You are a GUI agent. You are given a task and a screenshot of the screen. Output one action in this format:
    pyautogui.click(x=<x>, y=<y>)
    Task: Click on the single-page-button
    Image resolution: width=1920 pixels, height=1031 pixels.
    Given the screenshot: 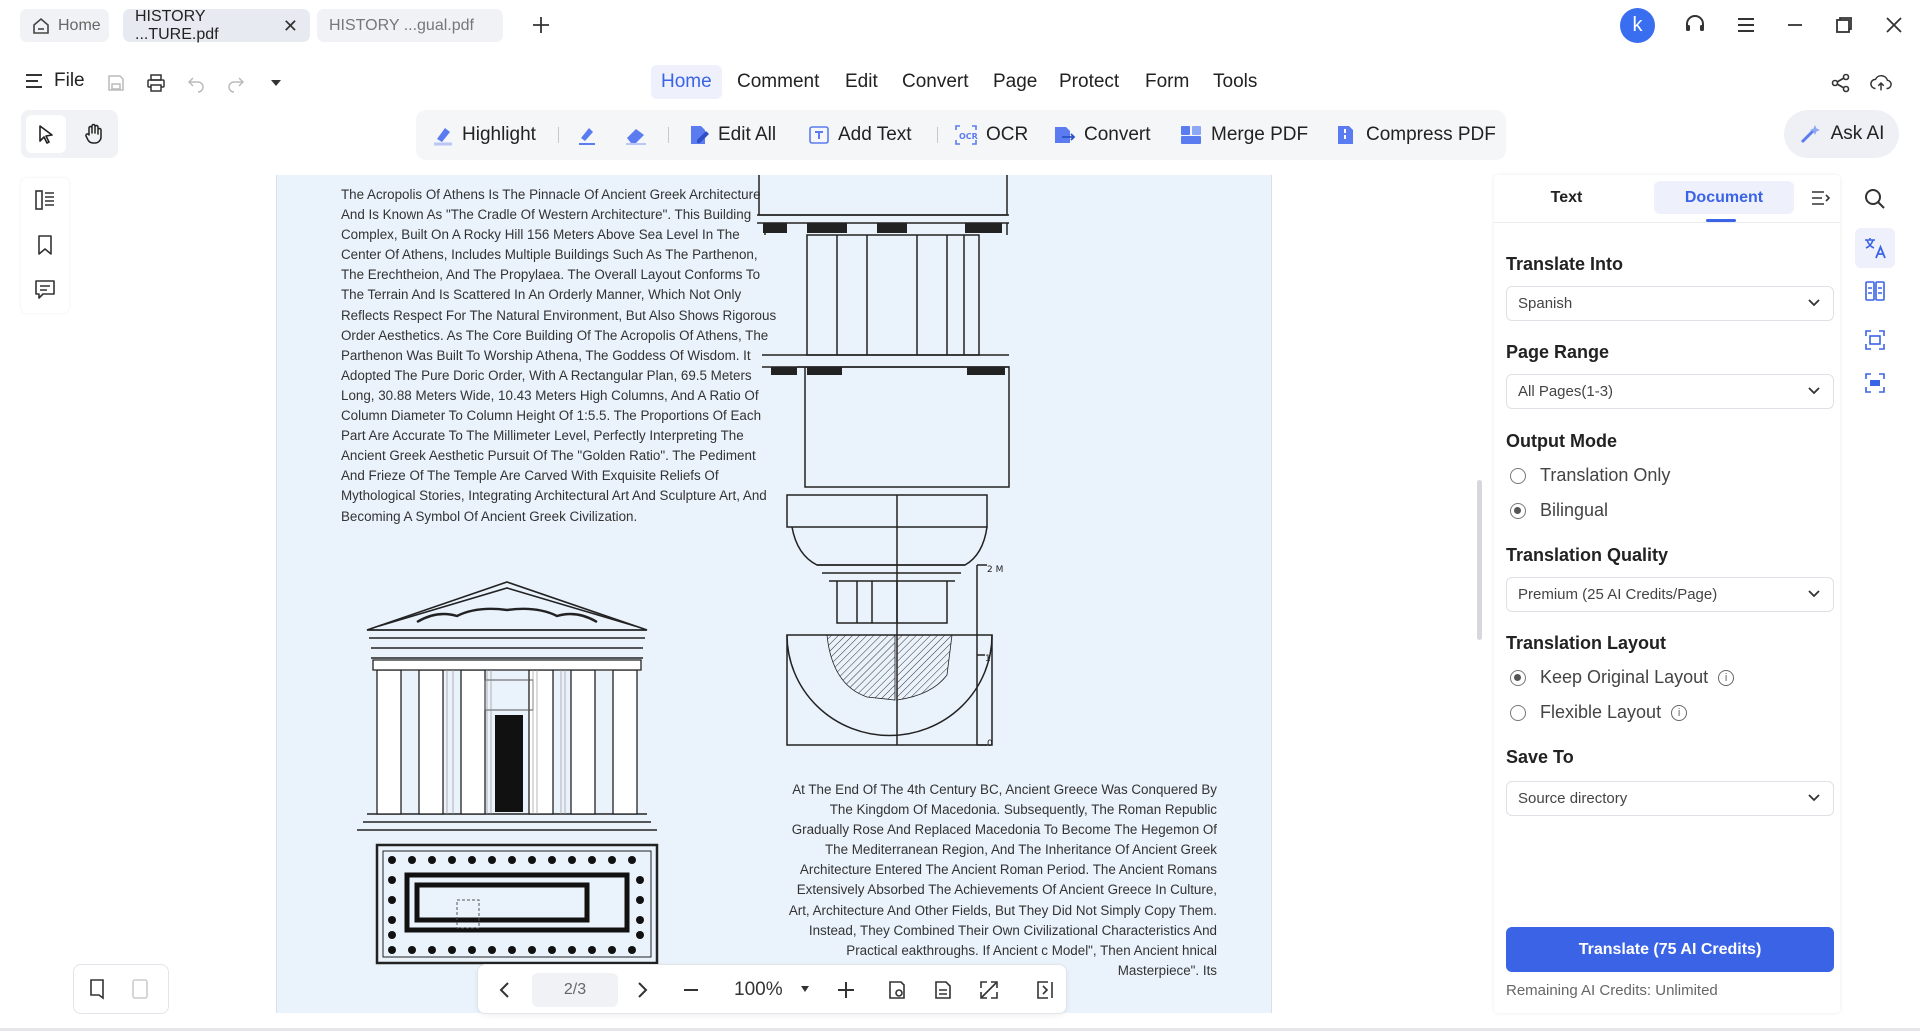 What is the action you would take?
    pyautogui.click(x=98, y=989)
    